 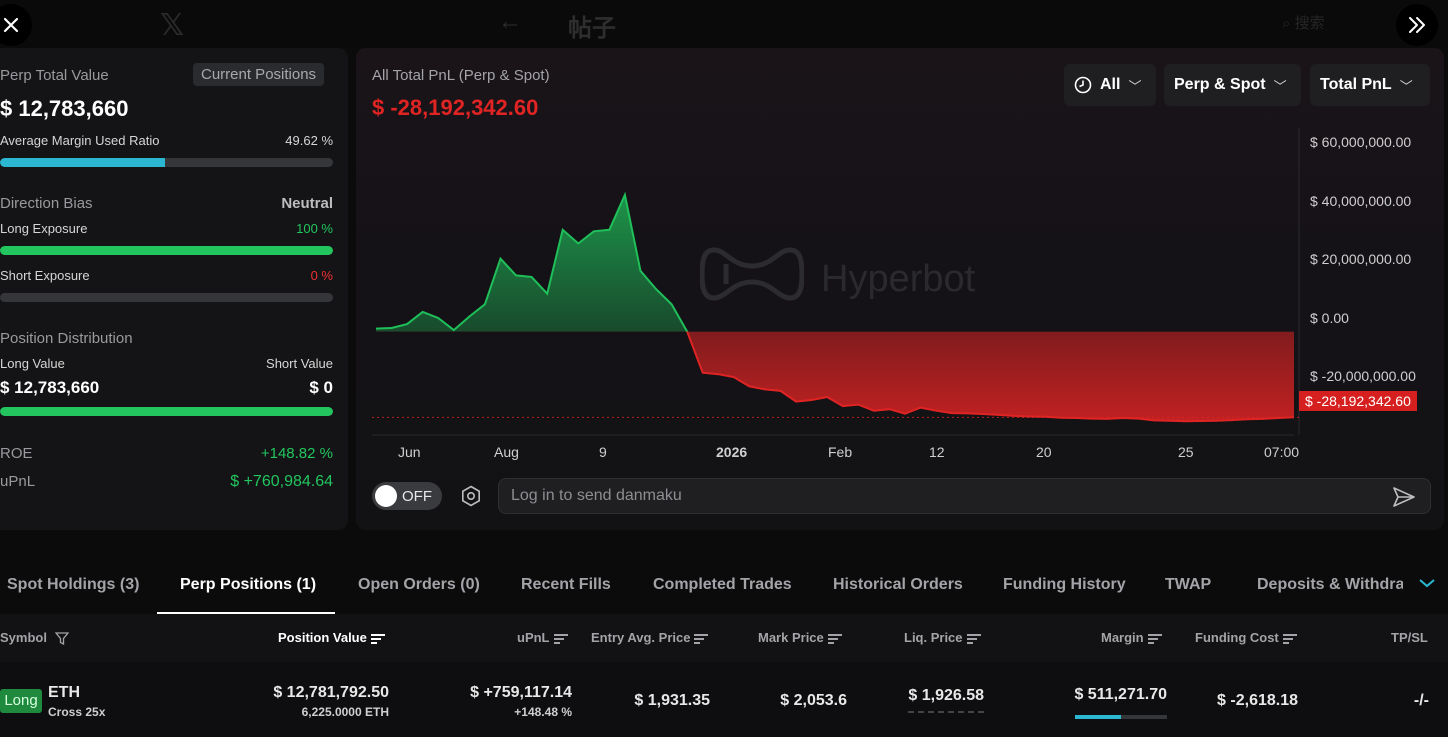 I want to click on col-margin-label: Margin, so click(x=1122, y=637).